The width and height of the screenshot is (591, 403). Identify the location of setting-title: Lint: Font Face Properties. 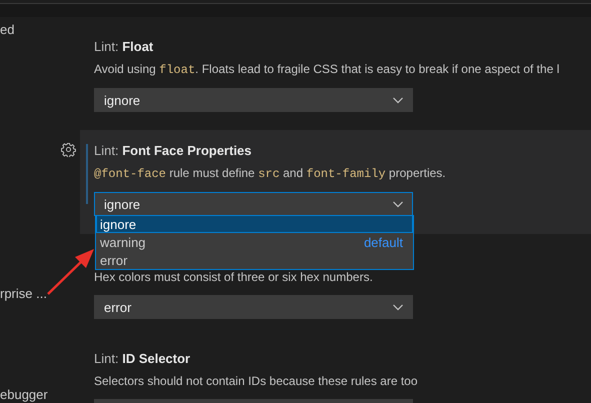
(173, 151).